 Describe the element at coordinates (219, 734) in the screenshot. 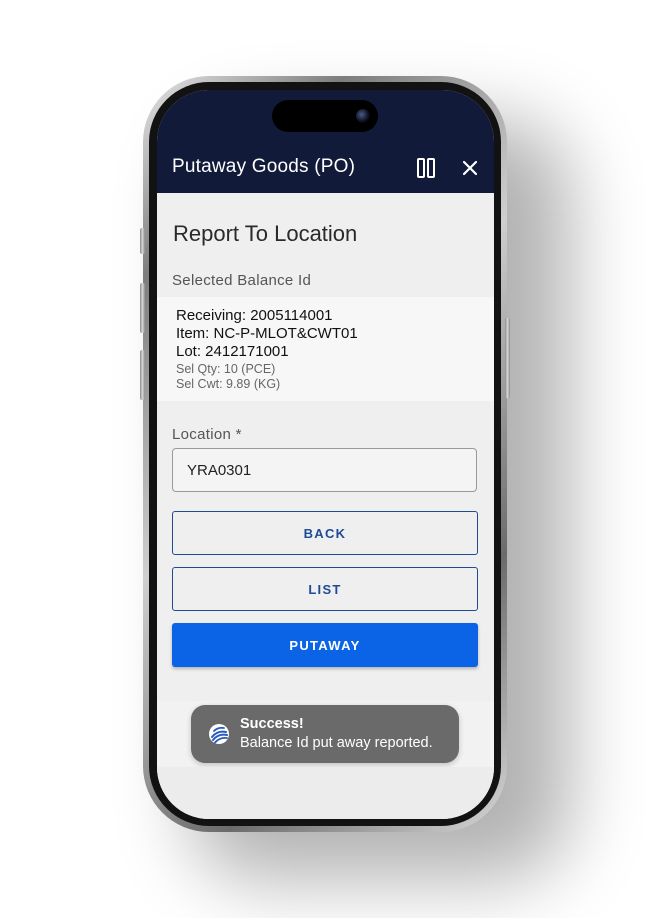

I see `app-logo-icon` at that location.